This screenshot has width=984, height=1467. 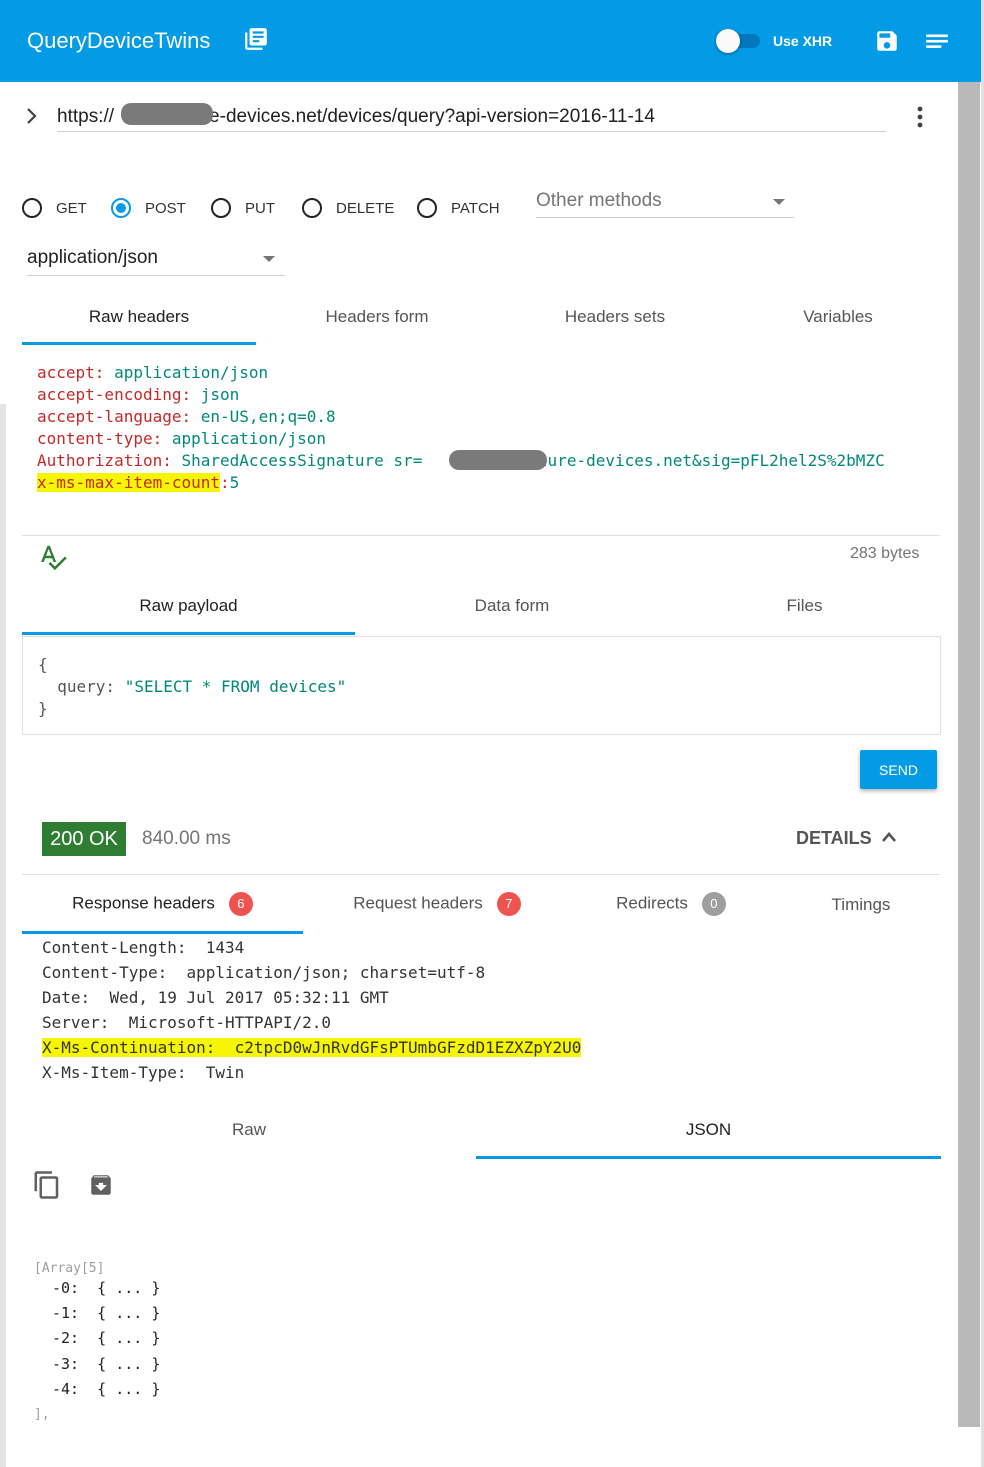 I want to click on method-radio-post: POST, so click(x=148, y=208).